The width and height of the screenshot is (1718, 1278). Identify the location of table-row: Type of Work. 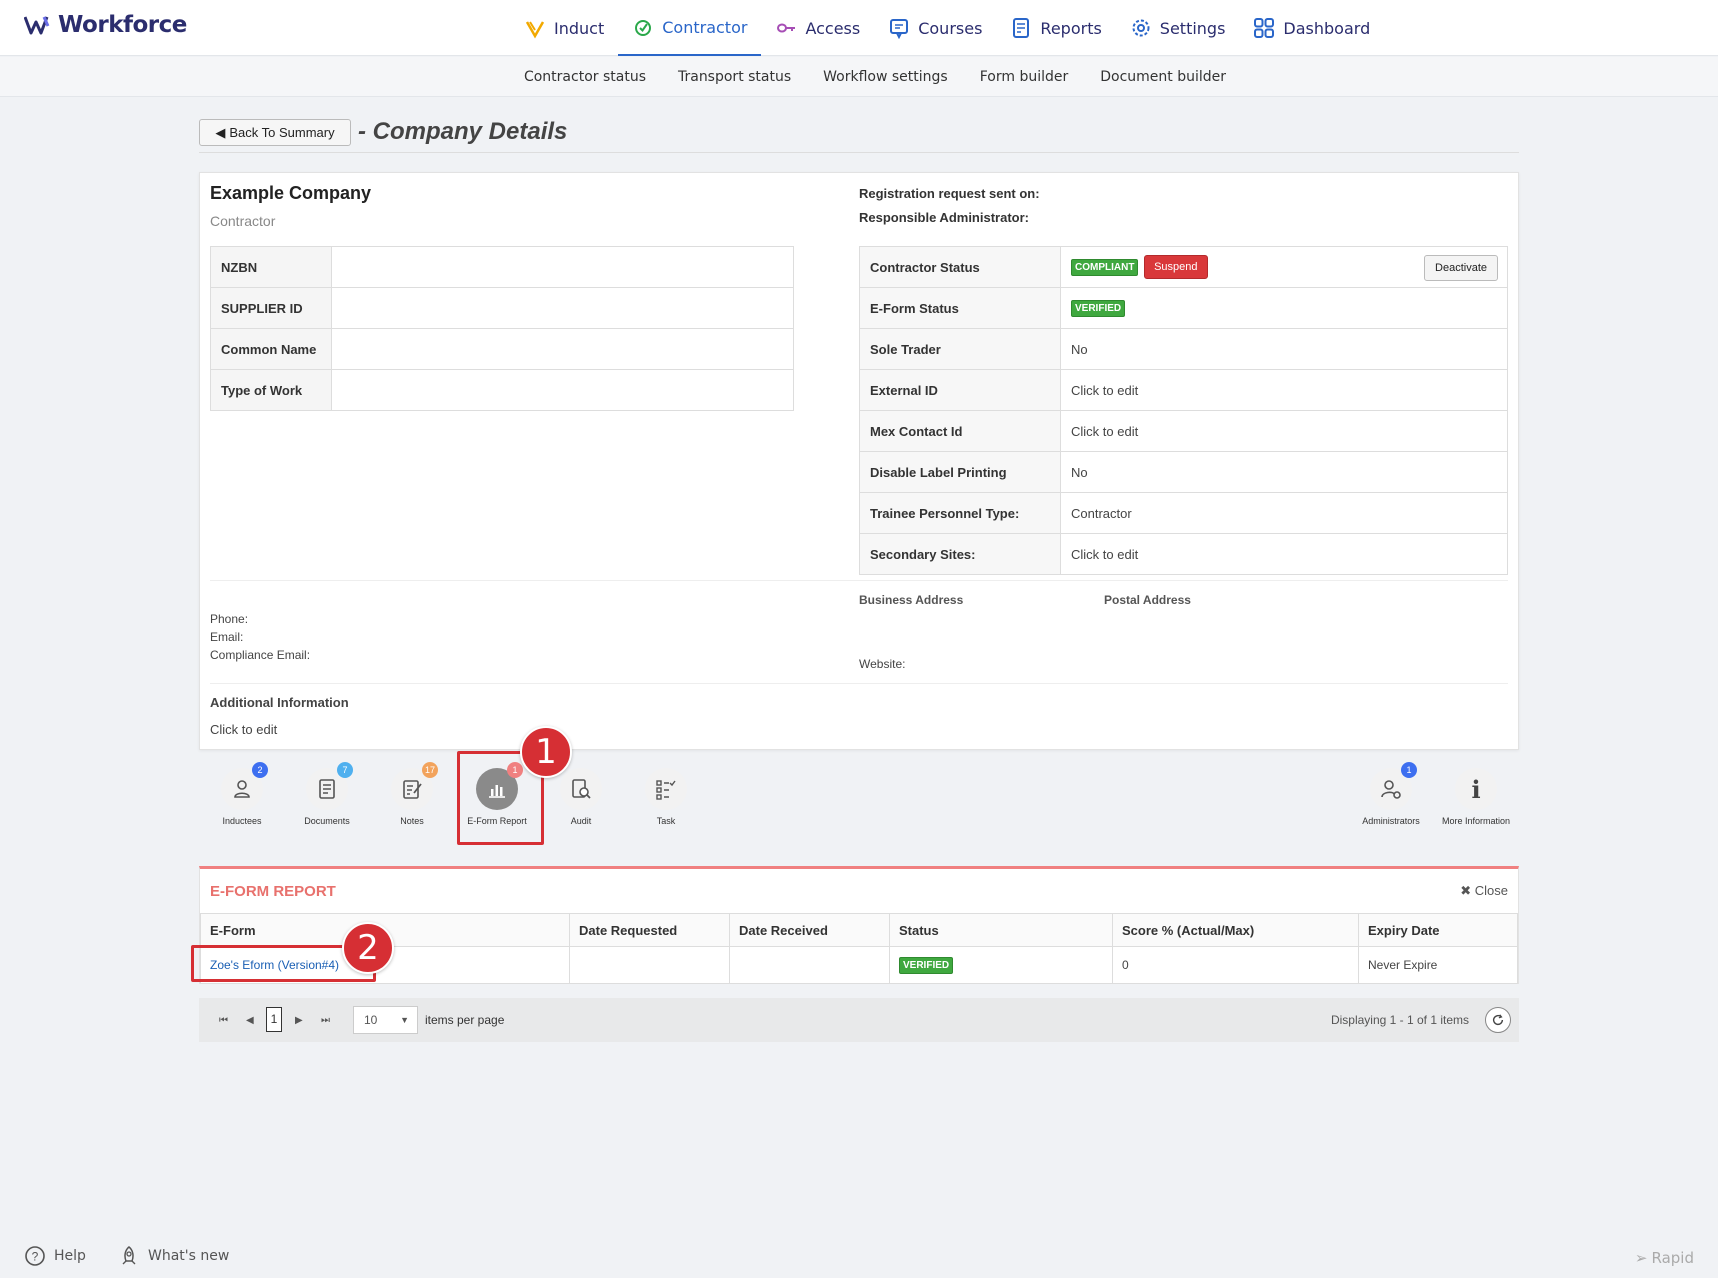
(502, 390).